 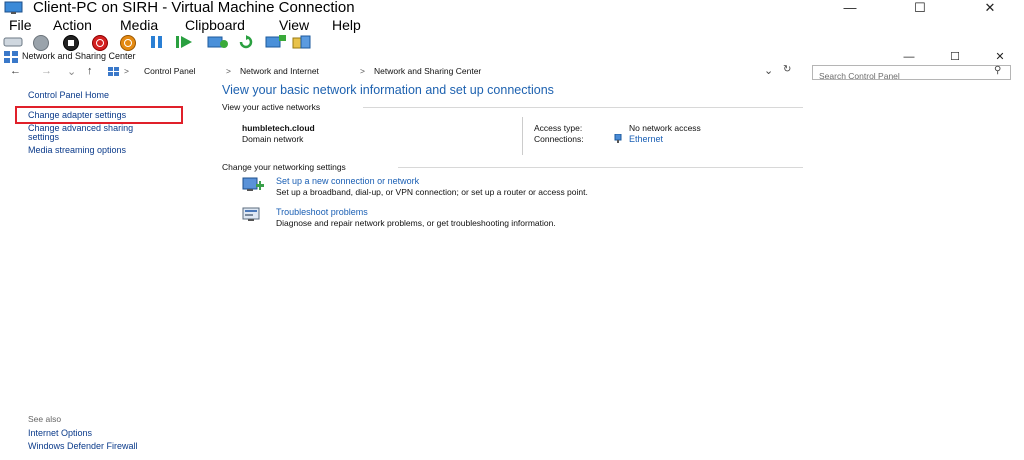 I want to click on revert-icon, so click(x=246, y=42).